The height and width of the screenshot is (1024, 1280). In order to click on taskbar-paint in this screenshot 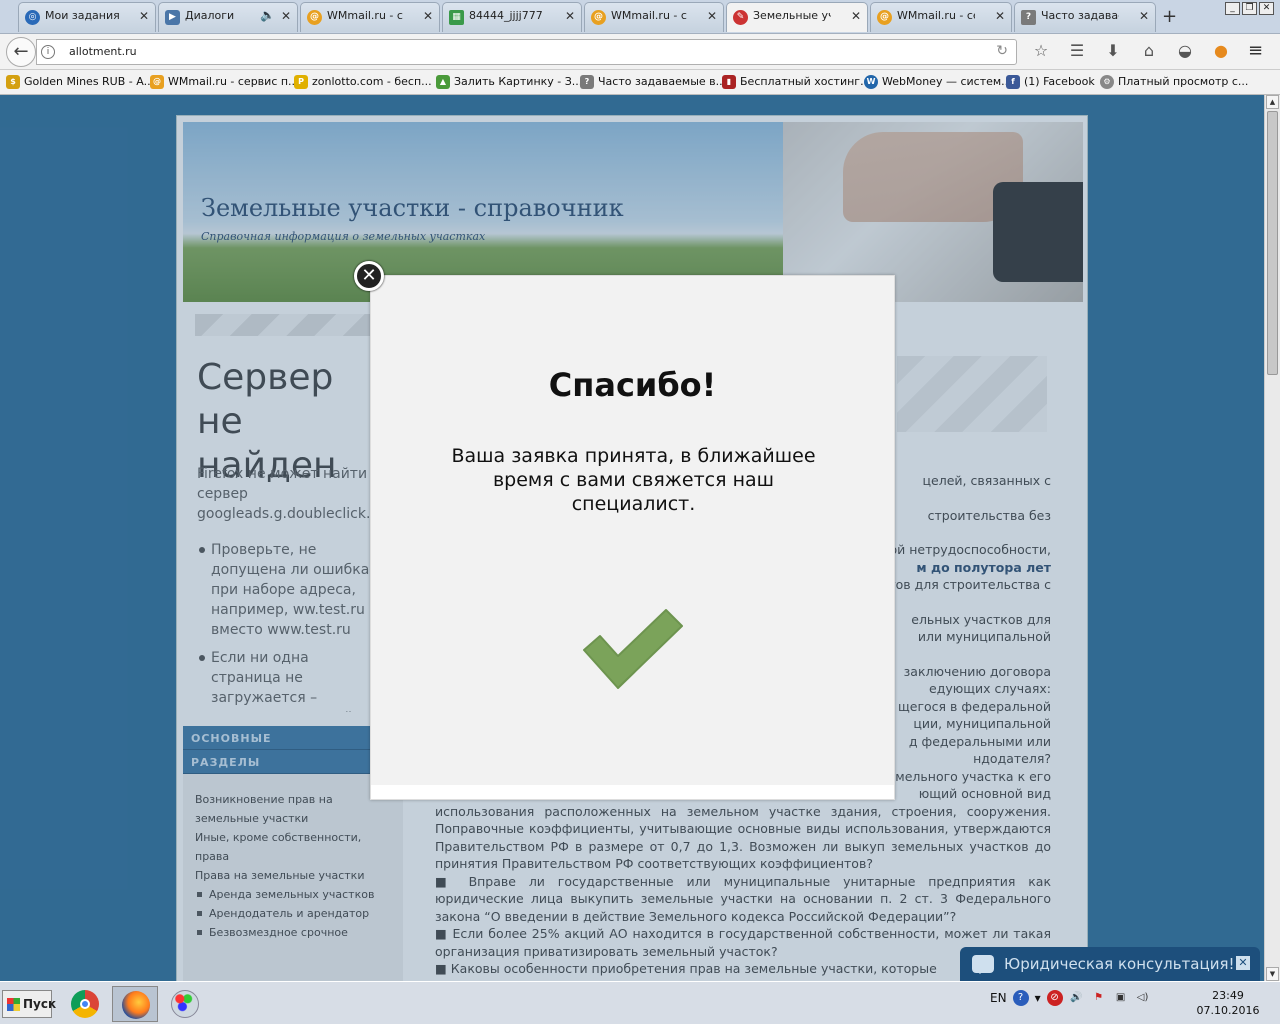, I will do `click(185, 1004)`.